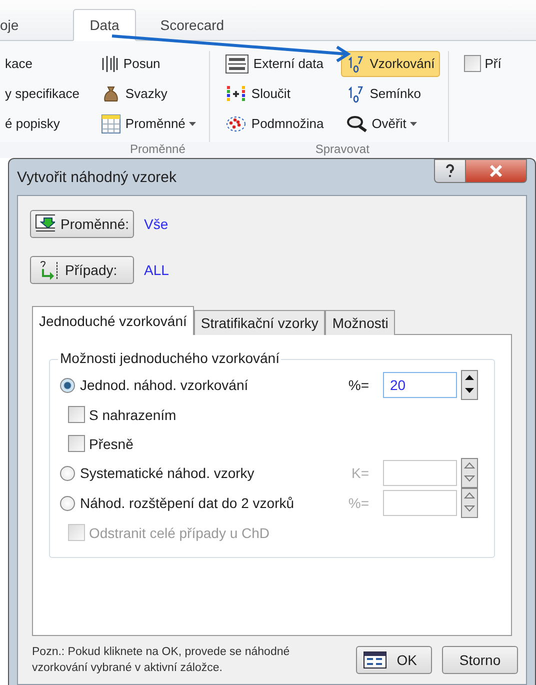 This screenshot has width=536, height=685. What do you see at coordinates (168, 473) in the screenshot?
I see `option-label: Systematické náhod. vzorky` at bounding box center [168, 473].